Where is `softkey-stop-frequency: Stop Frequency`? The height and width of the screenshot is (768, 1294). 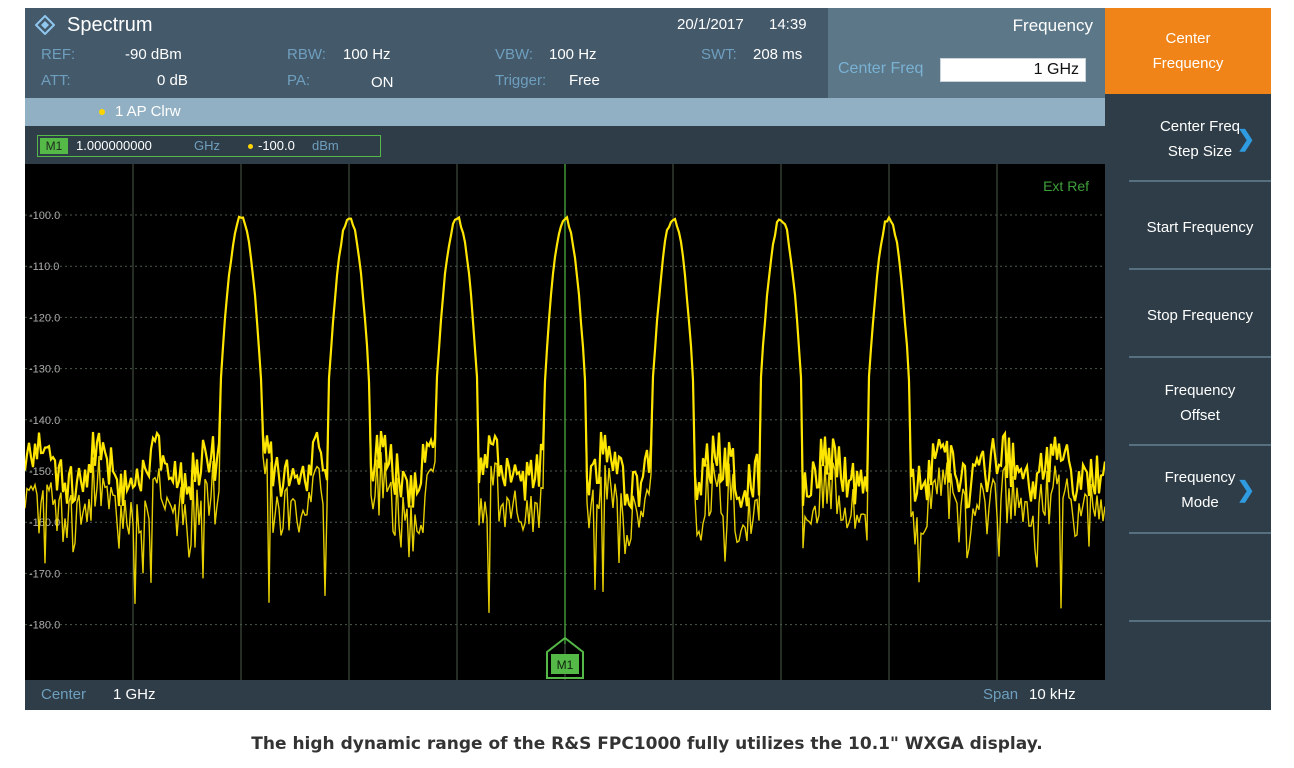
softkey-stop-frequency: Stop Frequency is located at coordinates (1200, 315).